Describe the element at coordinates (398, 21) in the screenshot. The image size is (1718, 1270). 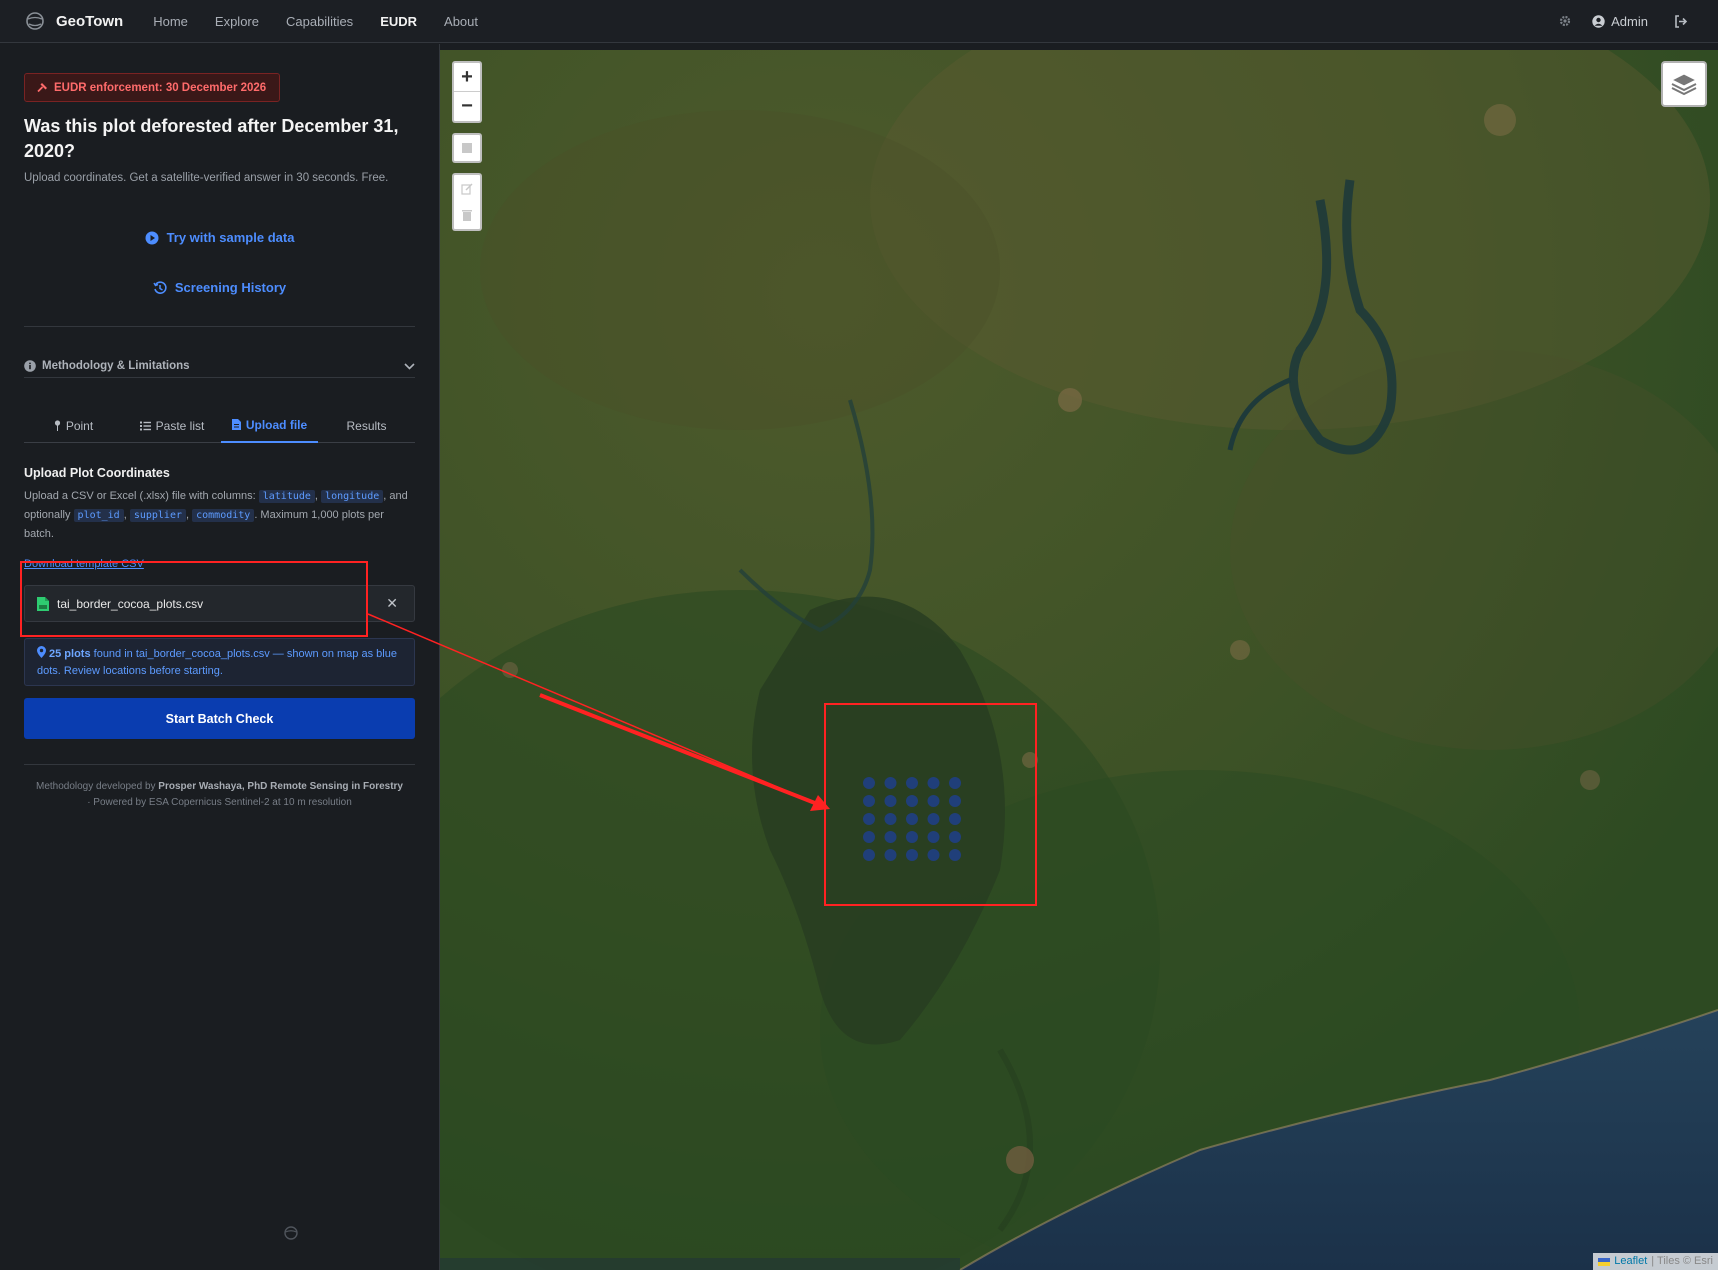
I see `nav-eudr: EUDR` at that location.